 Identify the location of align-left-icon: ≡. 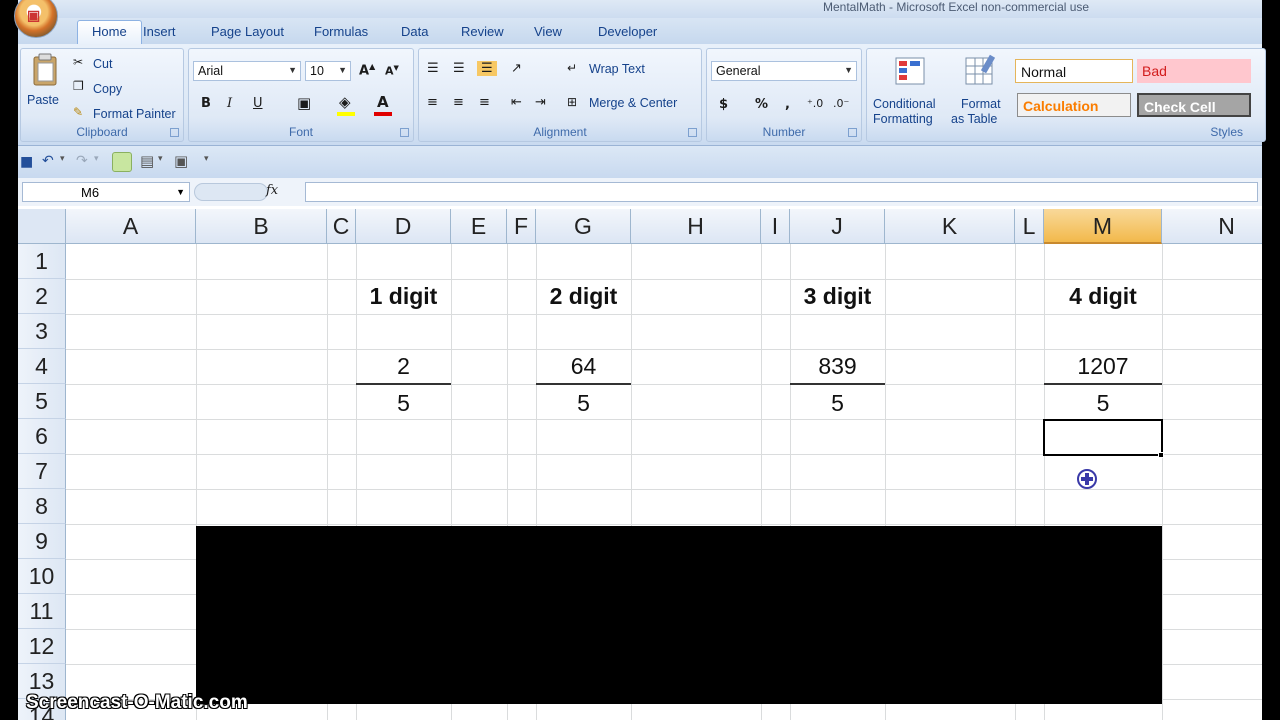
(432, 102).